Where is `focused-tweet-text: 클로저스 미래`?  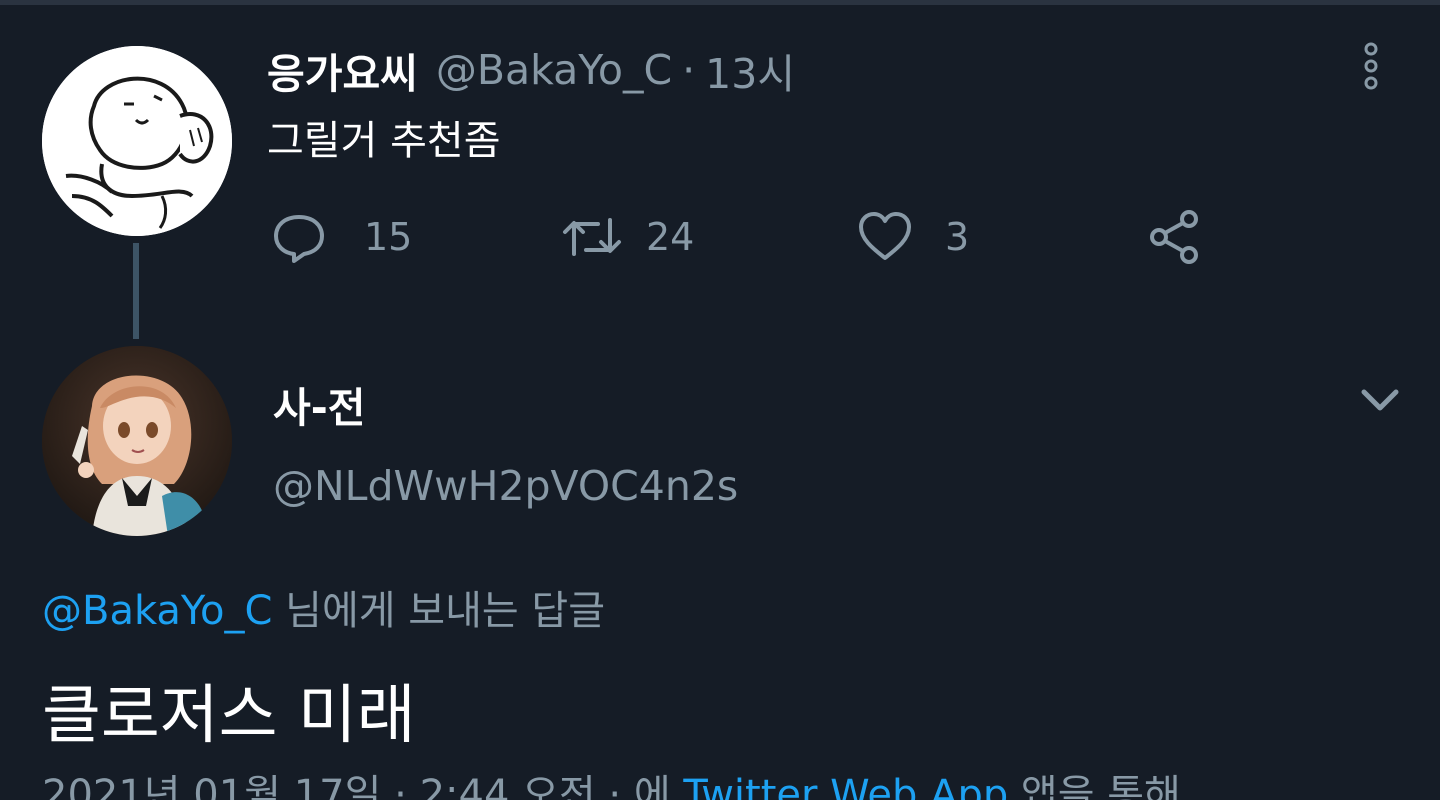 focused-tweet-text: 클로저스 미래 is located at coordinates (229, 716).